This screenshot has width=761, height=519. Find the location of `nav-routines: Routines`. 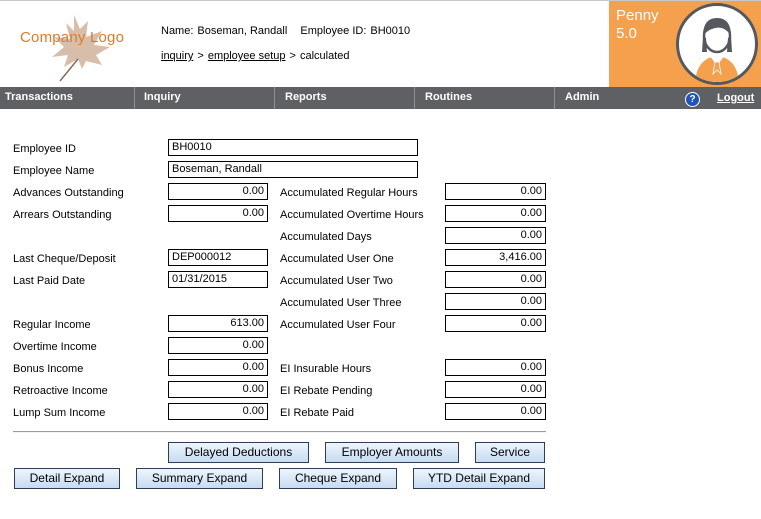

nav-routines: Routines is located at coordinates (487, 98).